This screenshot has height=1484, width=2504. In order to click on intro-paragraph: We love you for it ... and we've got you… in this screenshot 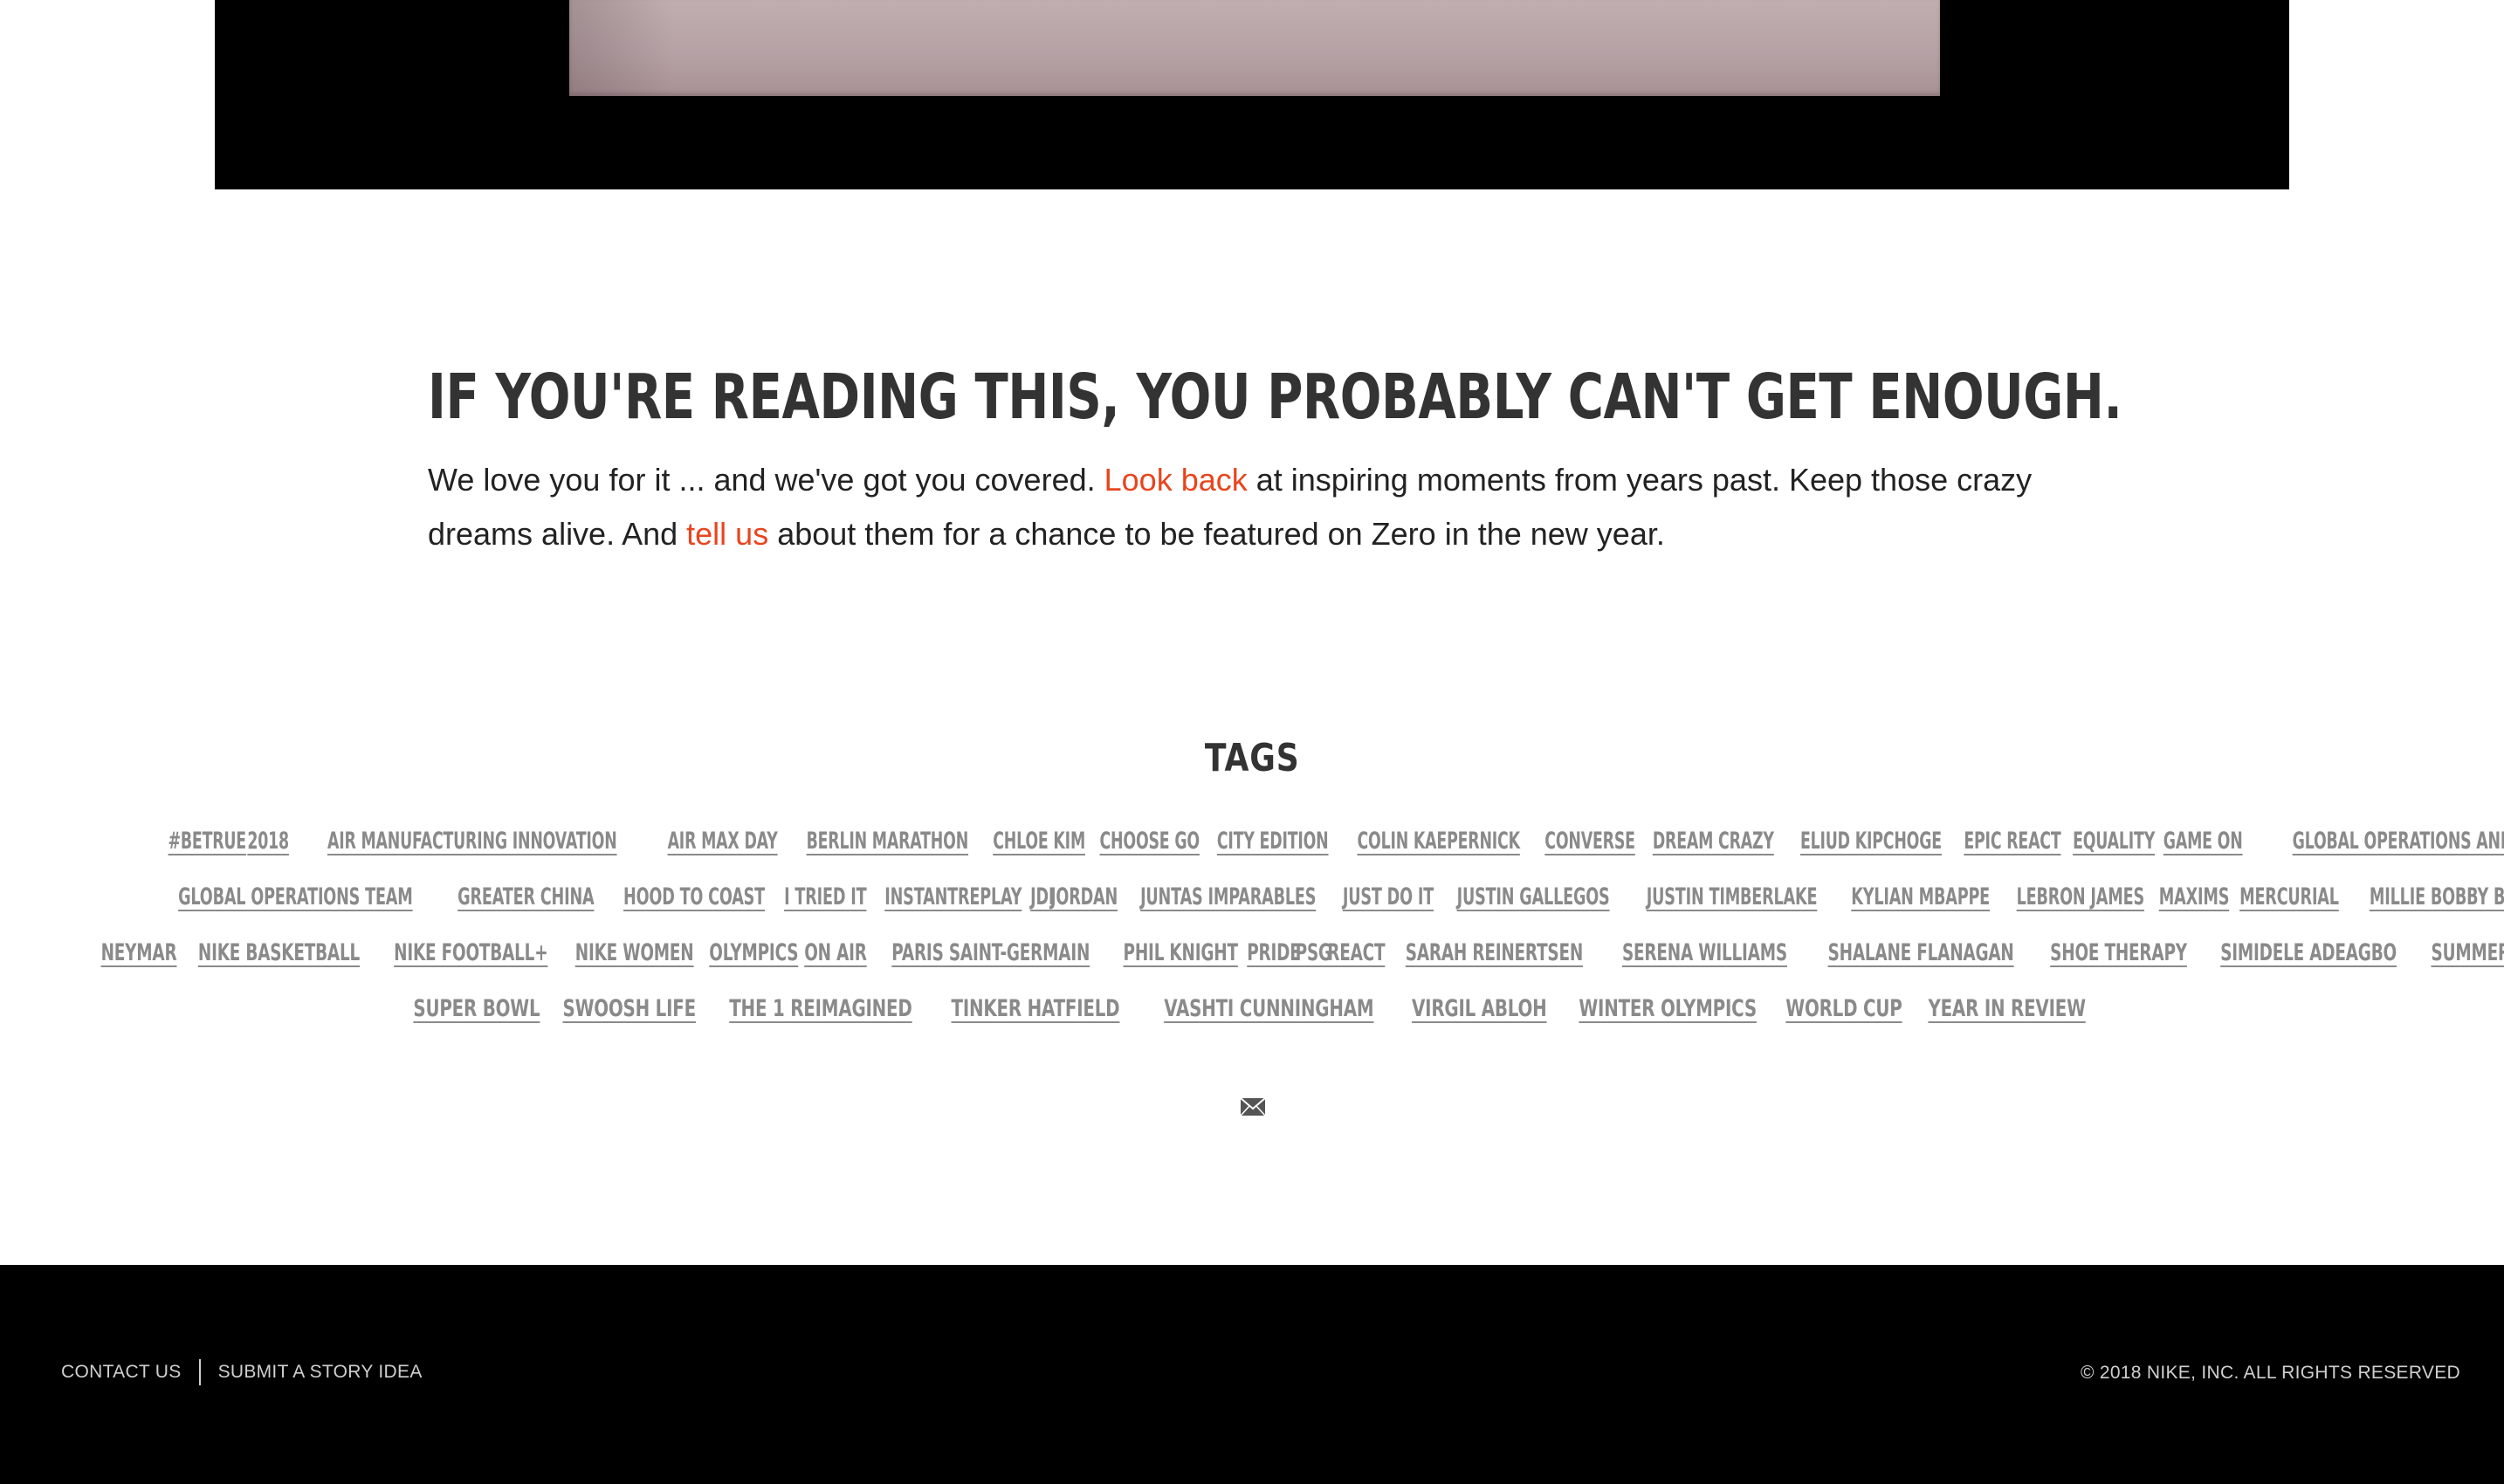, I will do `click(1248, 507)`.